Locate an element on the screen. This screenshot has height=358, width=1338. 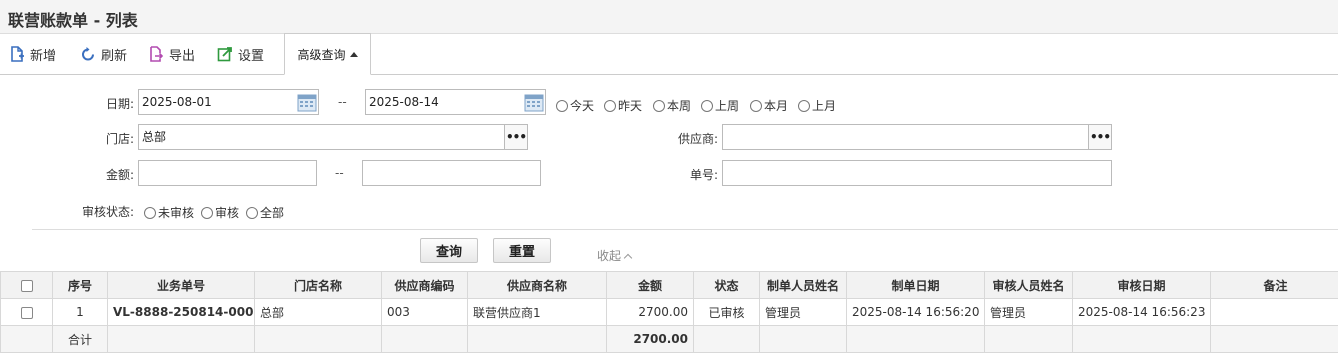
column-header: 制单日期 is located at coordinates (915, 285).